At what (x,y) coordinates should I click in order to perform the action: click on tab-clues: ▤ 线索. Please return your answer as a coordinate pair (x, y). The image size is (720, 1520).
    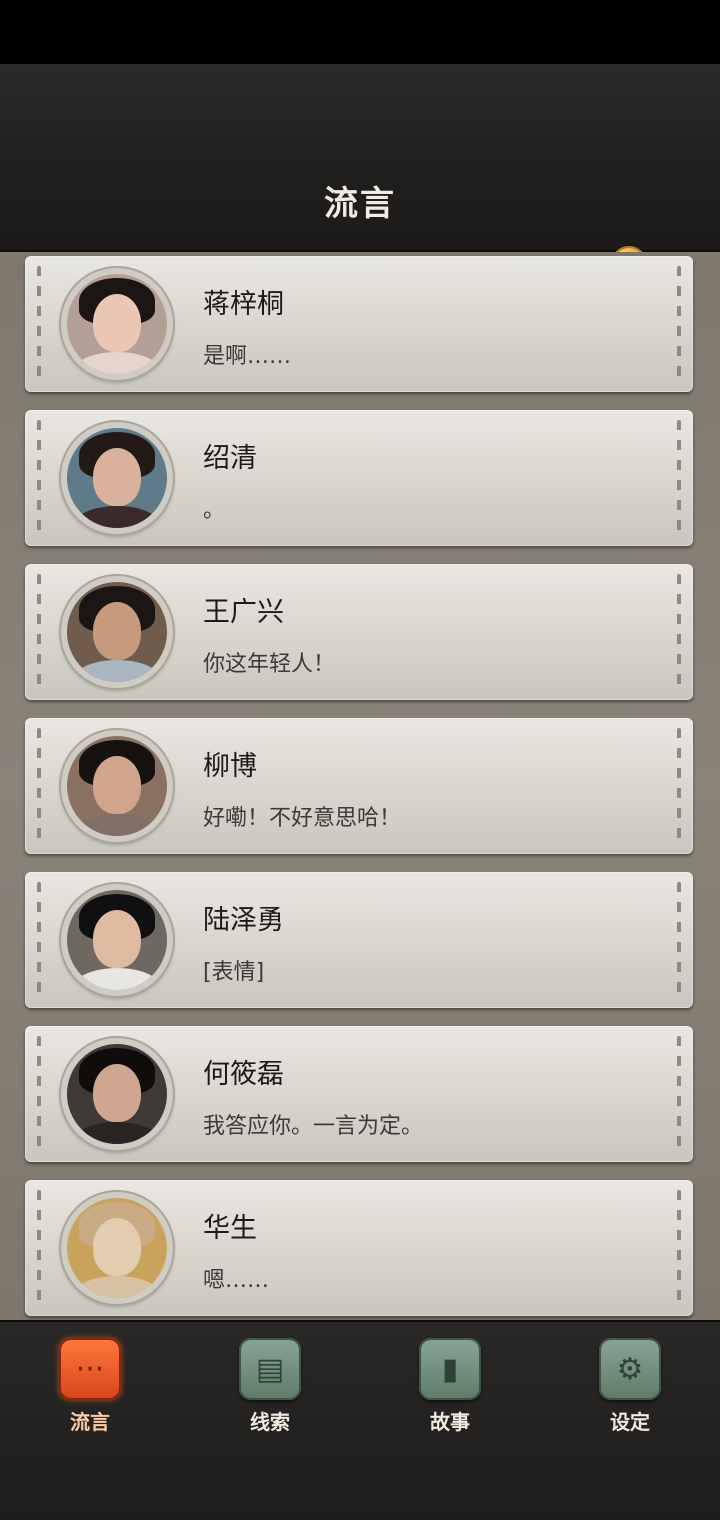
    Looking at the image, I should click on (270, 1393).